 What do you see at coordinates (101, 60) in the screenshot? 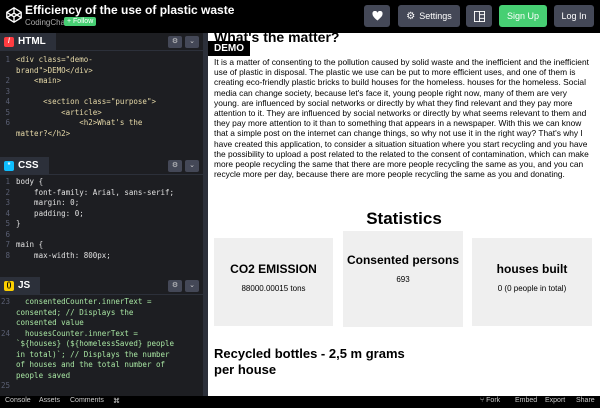
I see `html-code-line: 1 <div class="demo-` at bounding box center [101, 60].